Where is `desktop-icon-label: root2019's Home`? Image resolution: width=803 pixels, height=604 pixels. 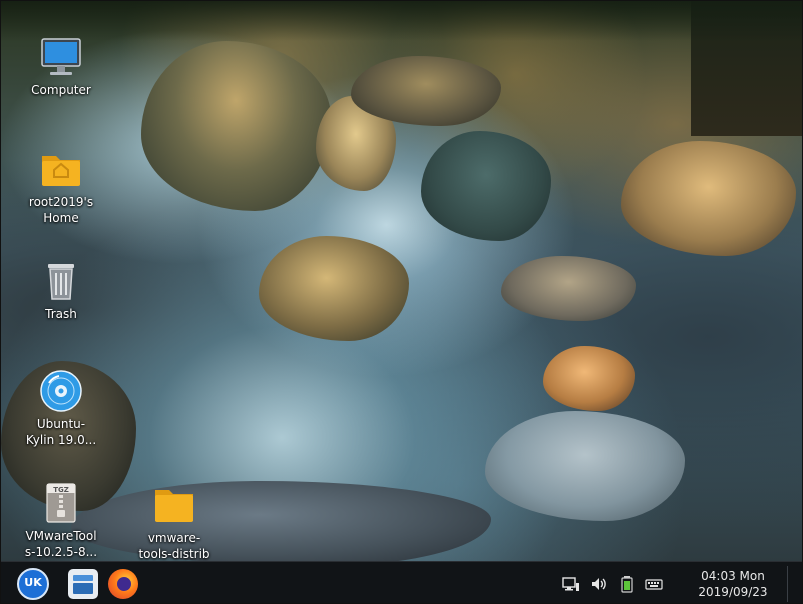
desktop-icon-label: root2019's Home is located at coordinates (61, 210).